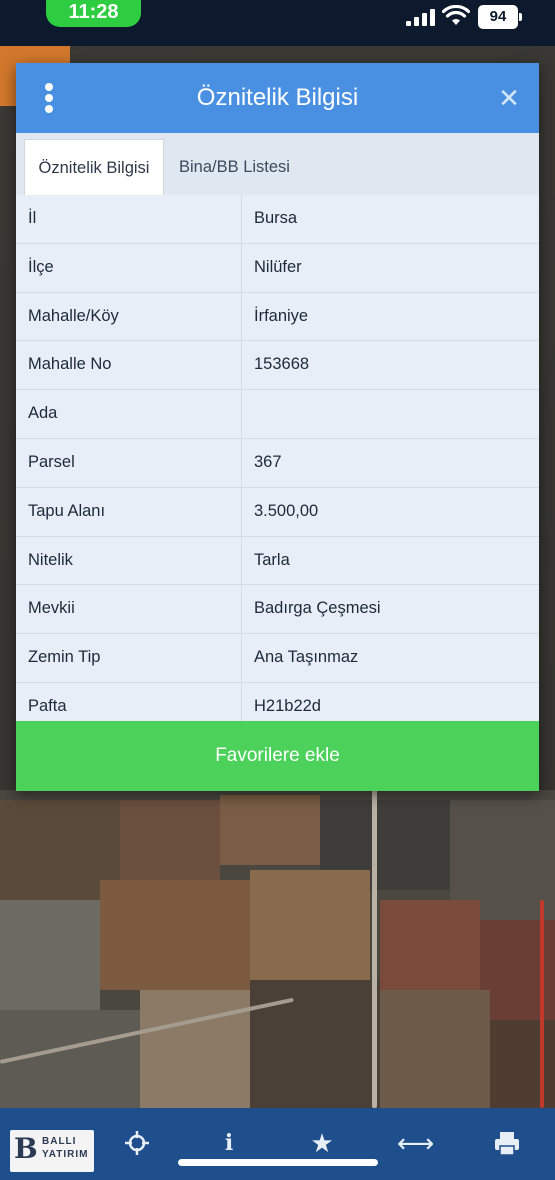 This screenshot has height=1180, width=555. What do you see at coordinates (26, 1148) in the screenshot?
I see `logo-letter: B` at bounding box center [26, 1148].